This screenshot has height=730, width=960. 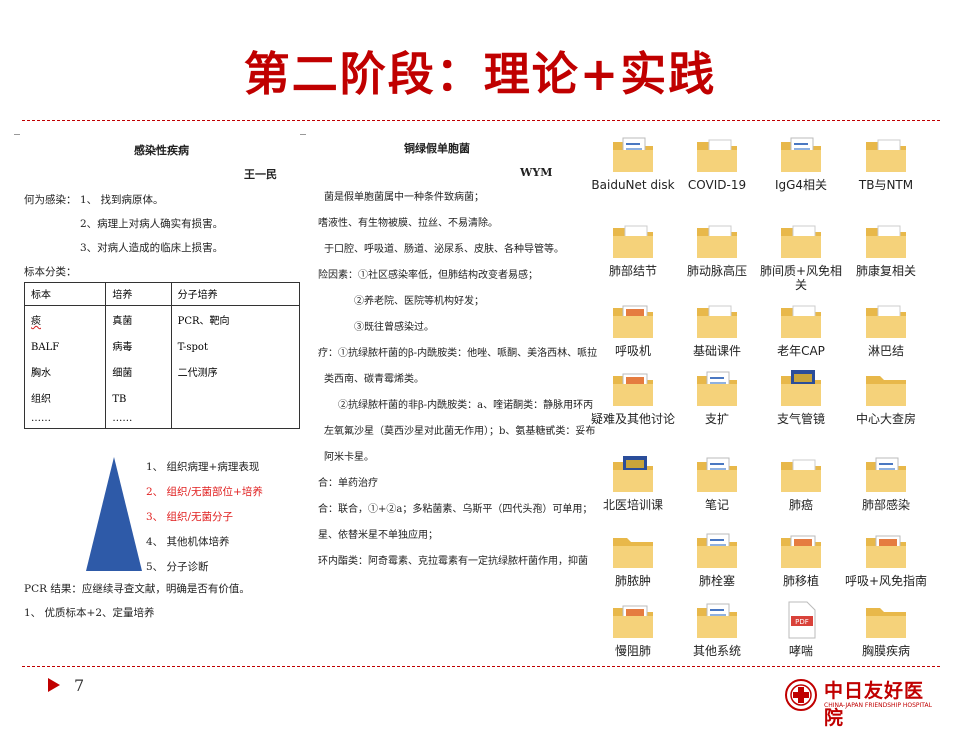 I want to click on folder-label: IgG4相关, so click(x=801, y=185).